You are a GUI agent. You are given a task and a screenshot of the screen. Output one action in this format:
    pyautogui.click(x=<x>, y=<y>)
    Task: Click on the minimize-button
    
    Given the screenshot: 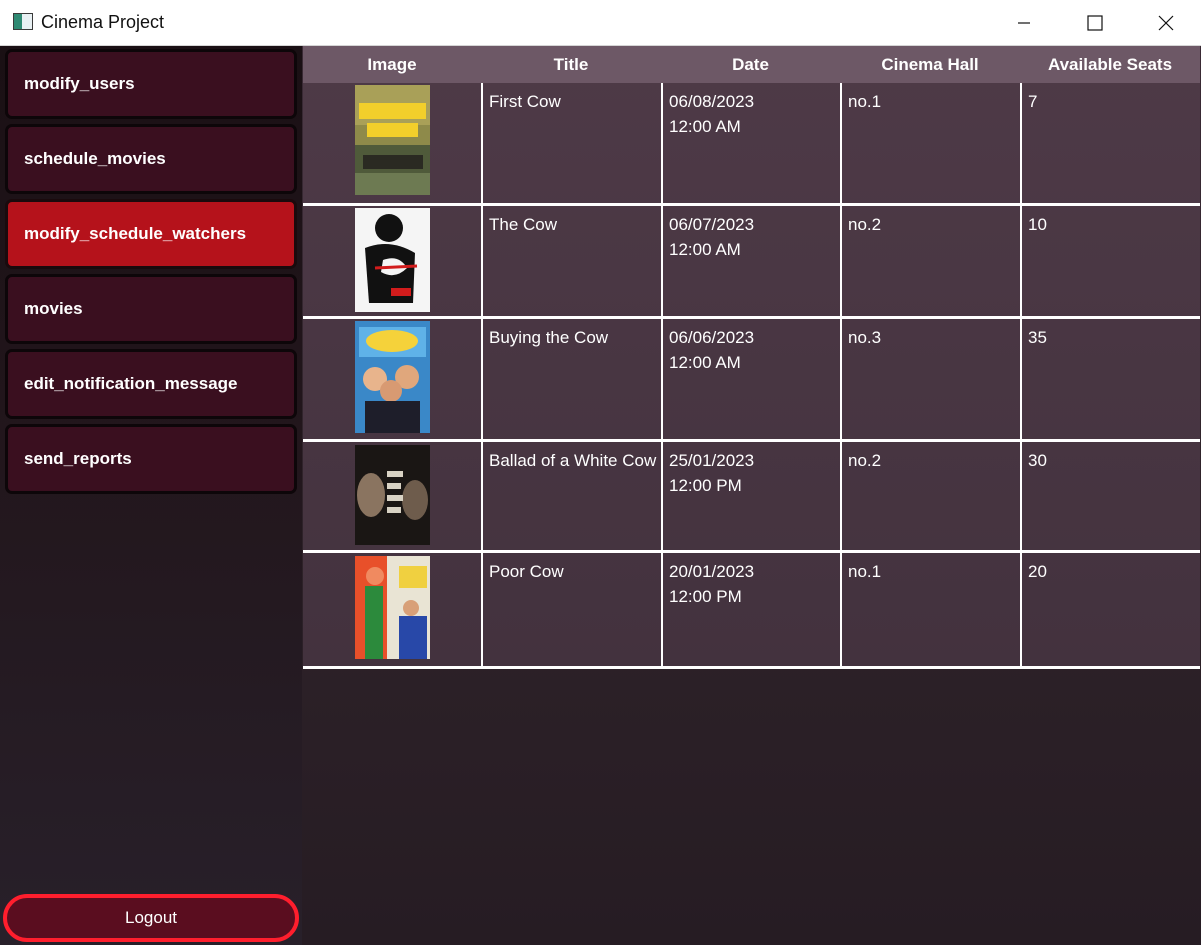 What is the action you would take?
    pyautogui.click(x=1024, y=22)
    